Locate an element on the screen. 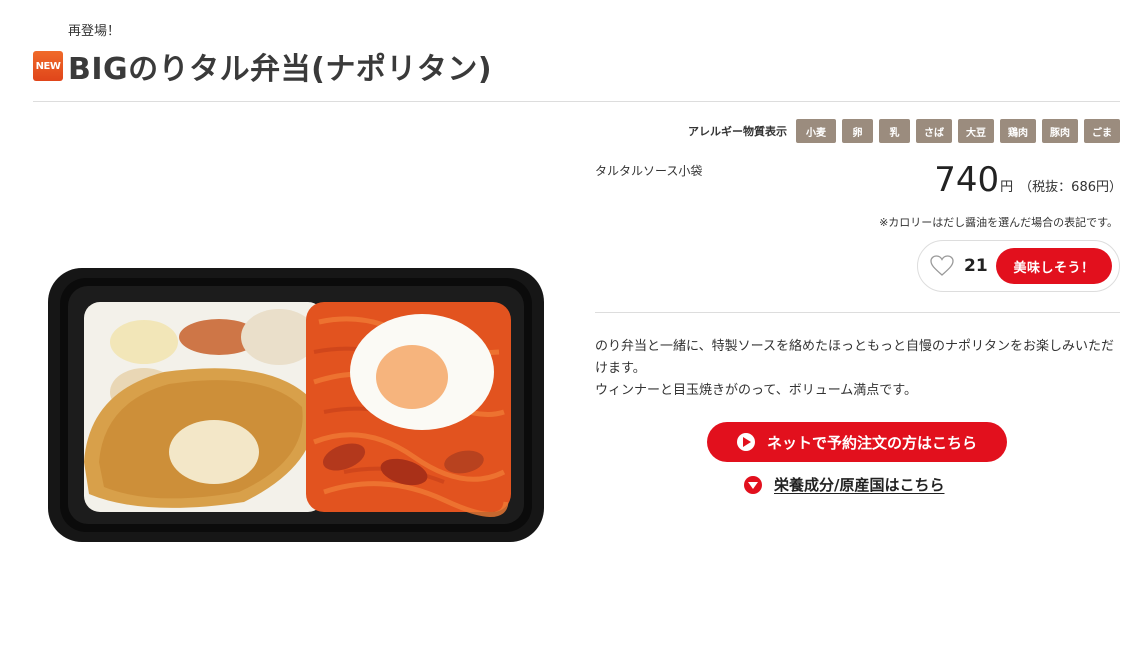  order-button: ネットで予約注文の方はこちら is located at coordinates (857, 442).